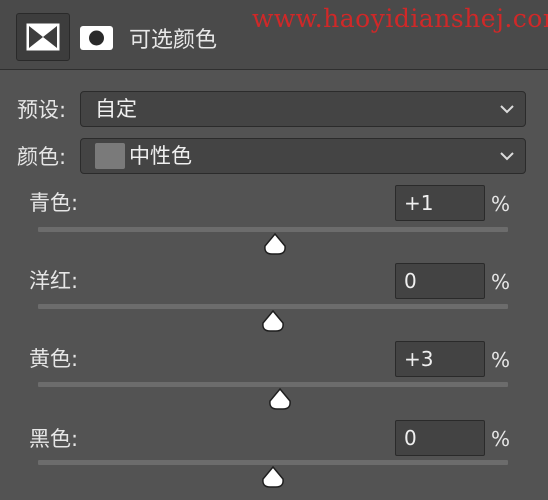 This screenshot has width=548, height=500. Describe the element at coordinates (303, 109) in the screenshot. I see `preset-dropdown: 自定` at that location.